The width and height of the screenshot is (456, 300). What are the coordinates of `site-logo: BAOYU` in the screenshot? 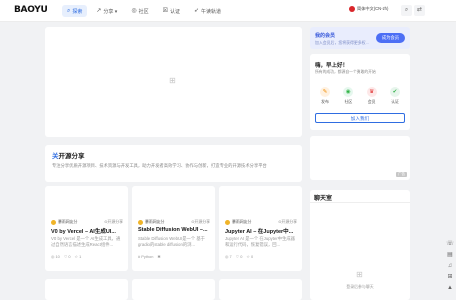 It's located at (31, 10).